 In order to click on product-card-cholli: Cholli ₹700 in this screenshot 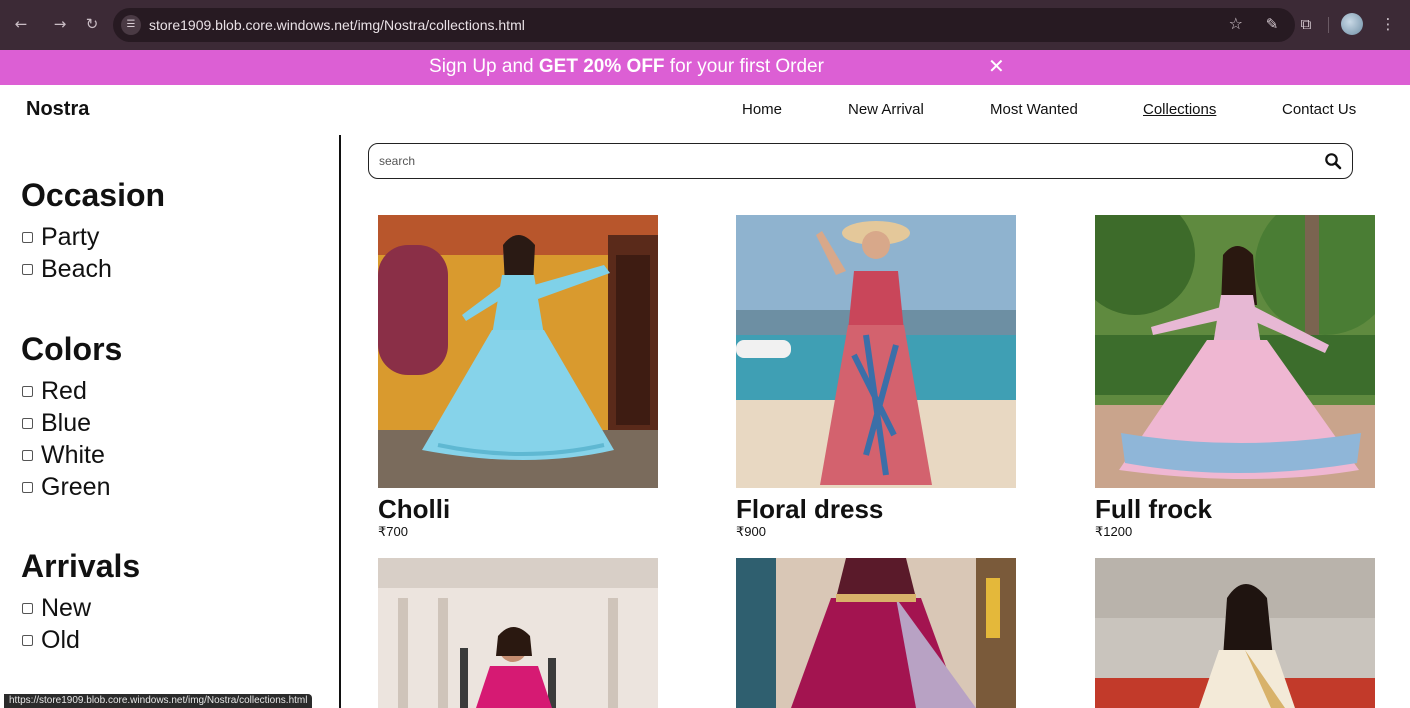, I will do `click(519, 377)`.